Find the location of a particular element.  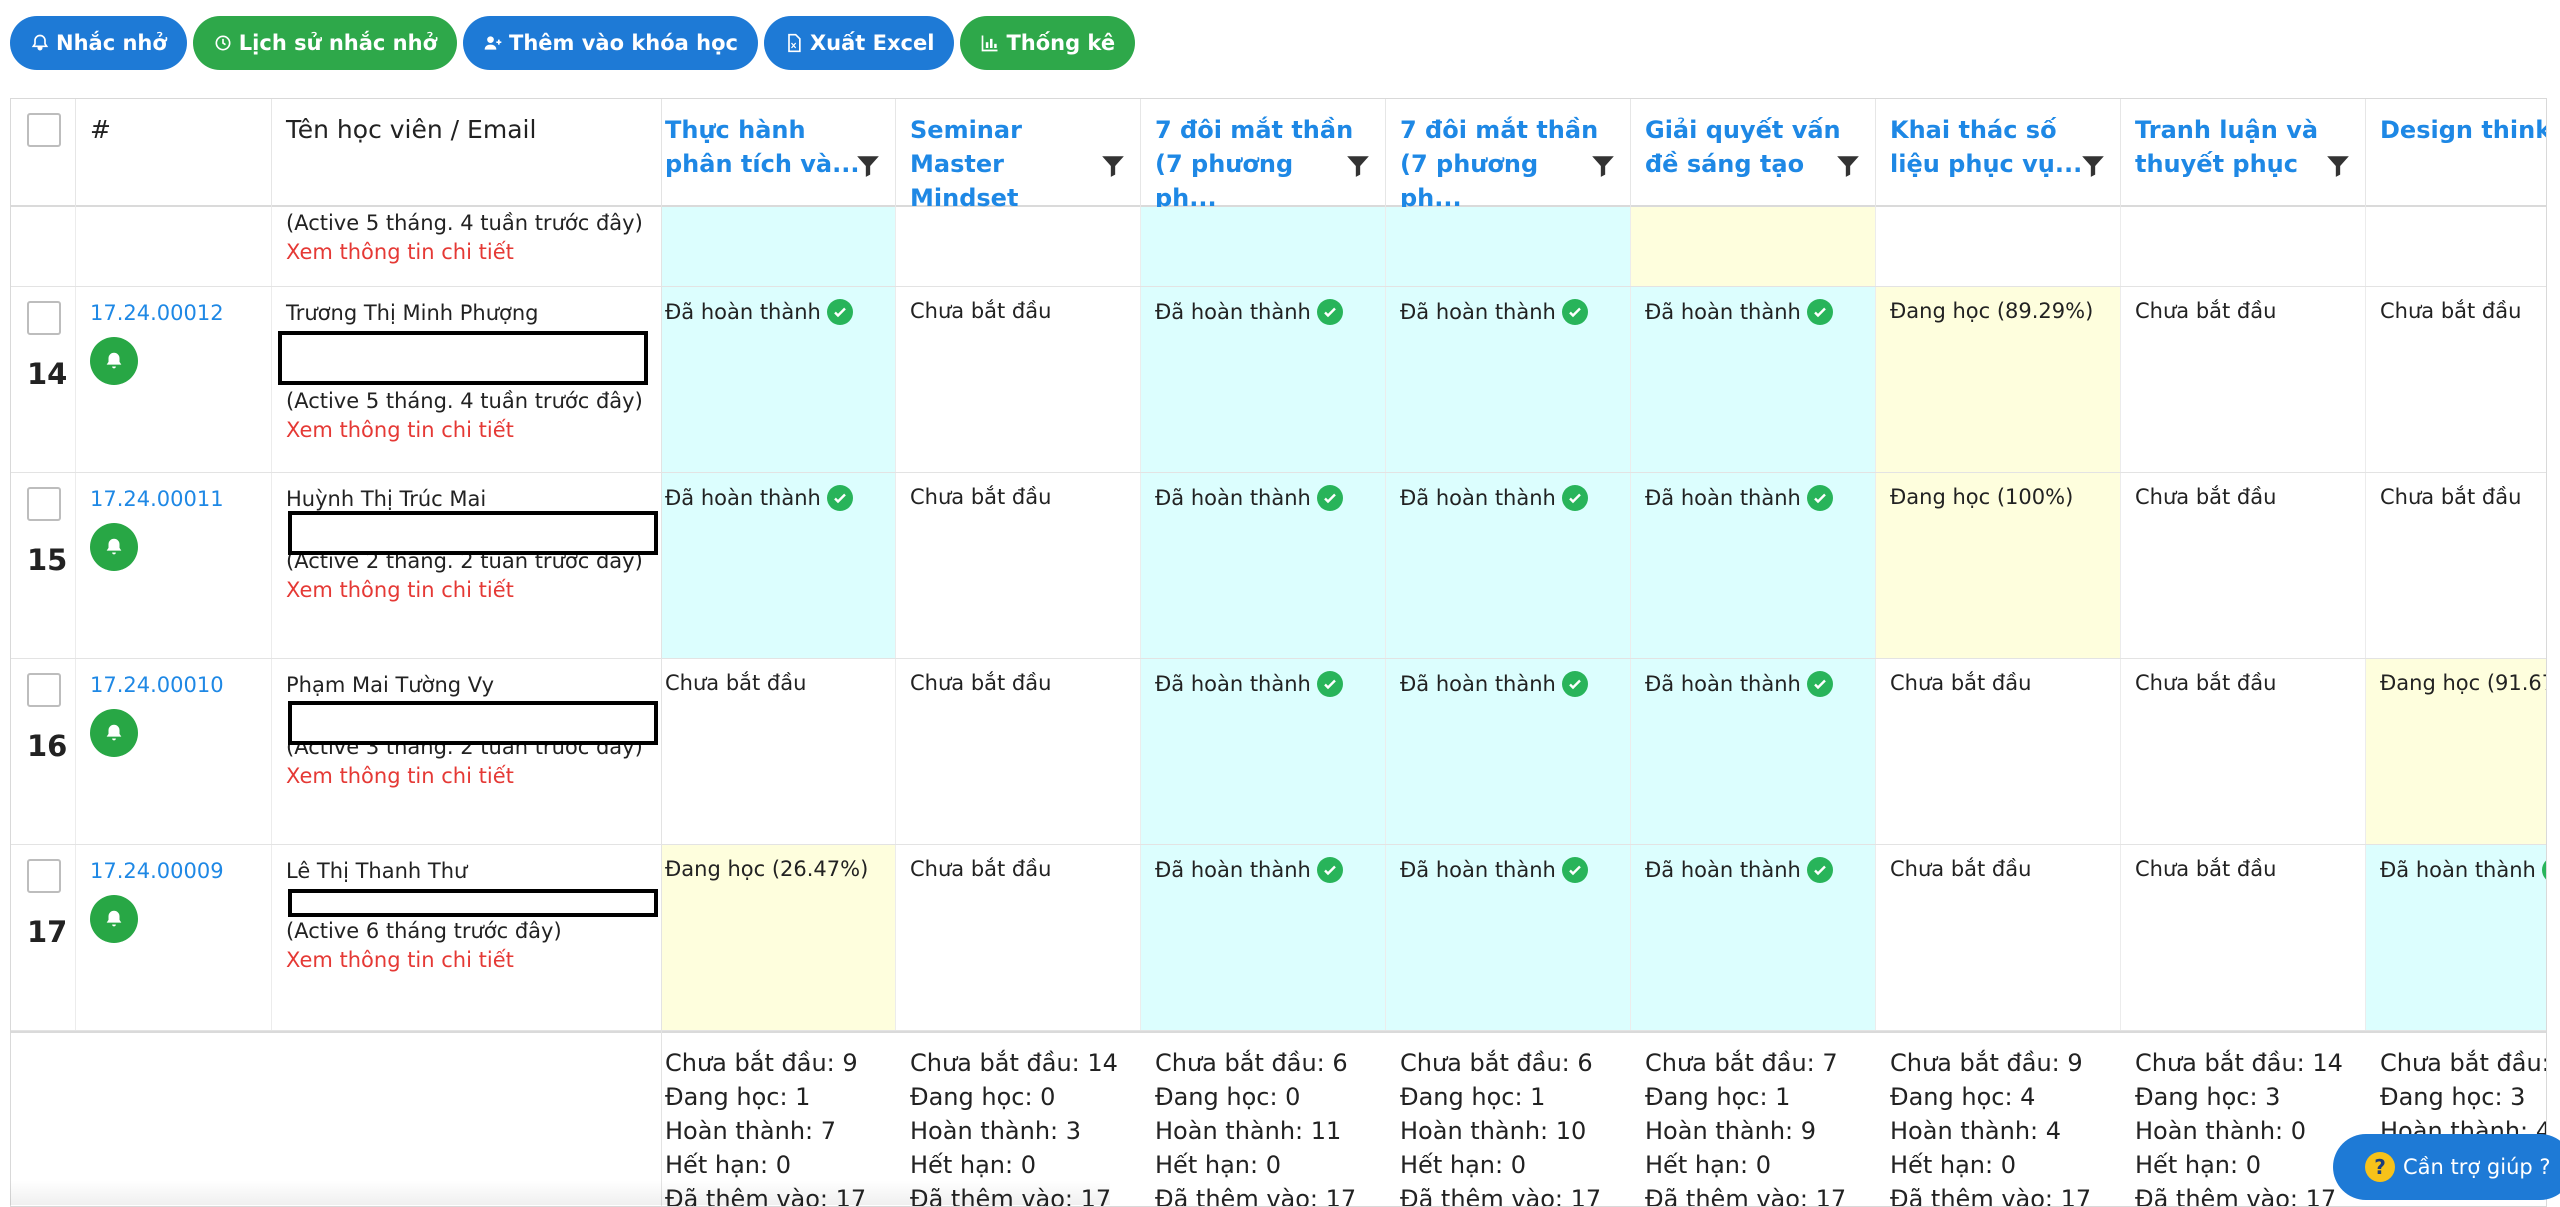

course-header: Giải quyết vấn đề sáng tạo is located at coordinates (1753, 153).